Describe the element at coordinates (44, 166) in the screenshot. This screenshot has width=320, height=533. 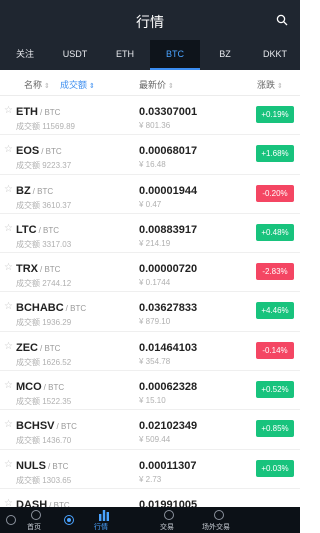
I see `volume-text: 成交额 9223.37` at that location.